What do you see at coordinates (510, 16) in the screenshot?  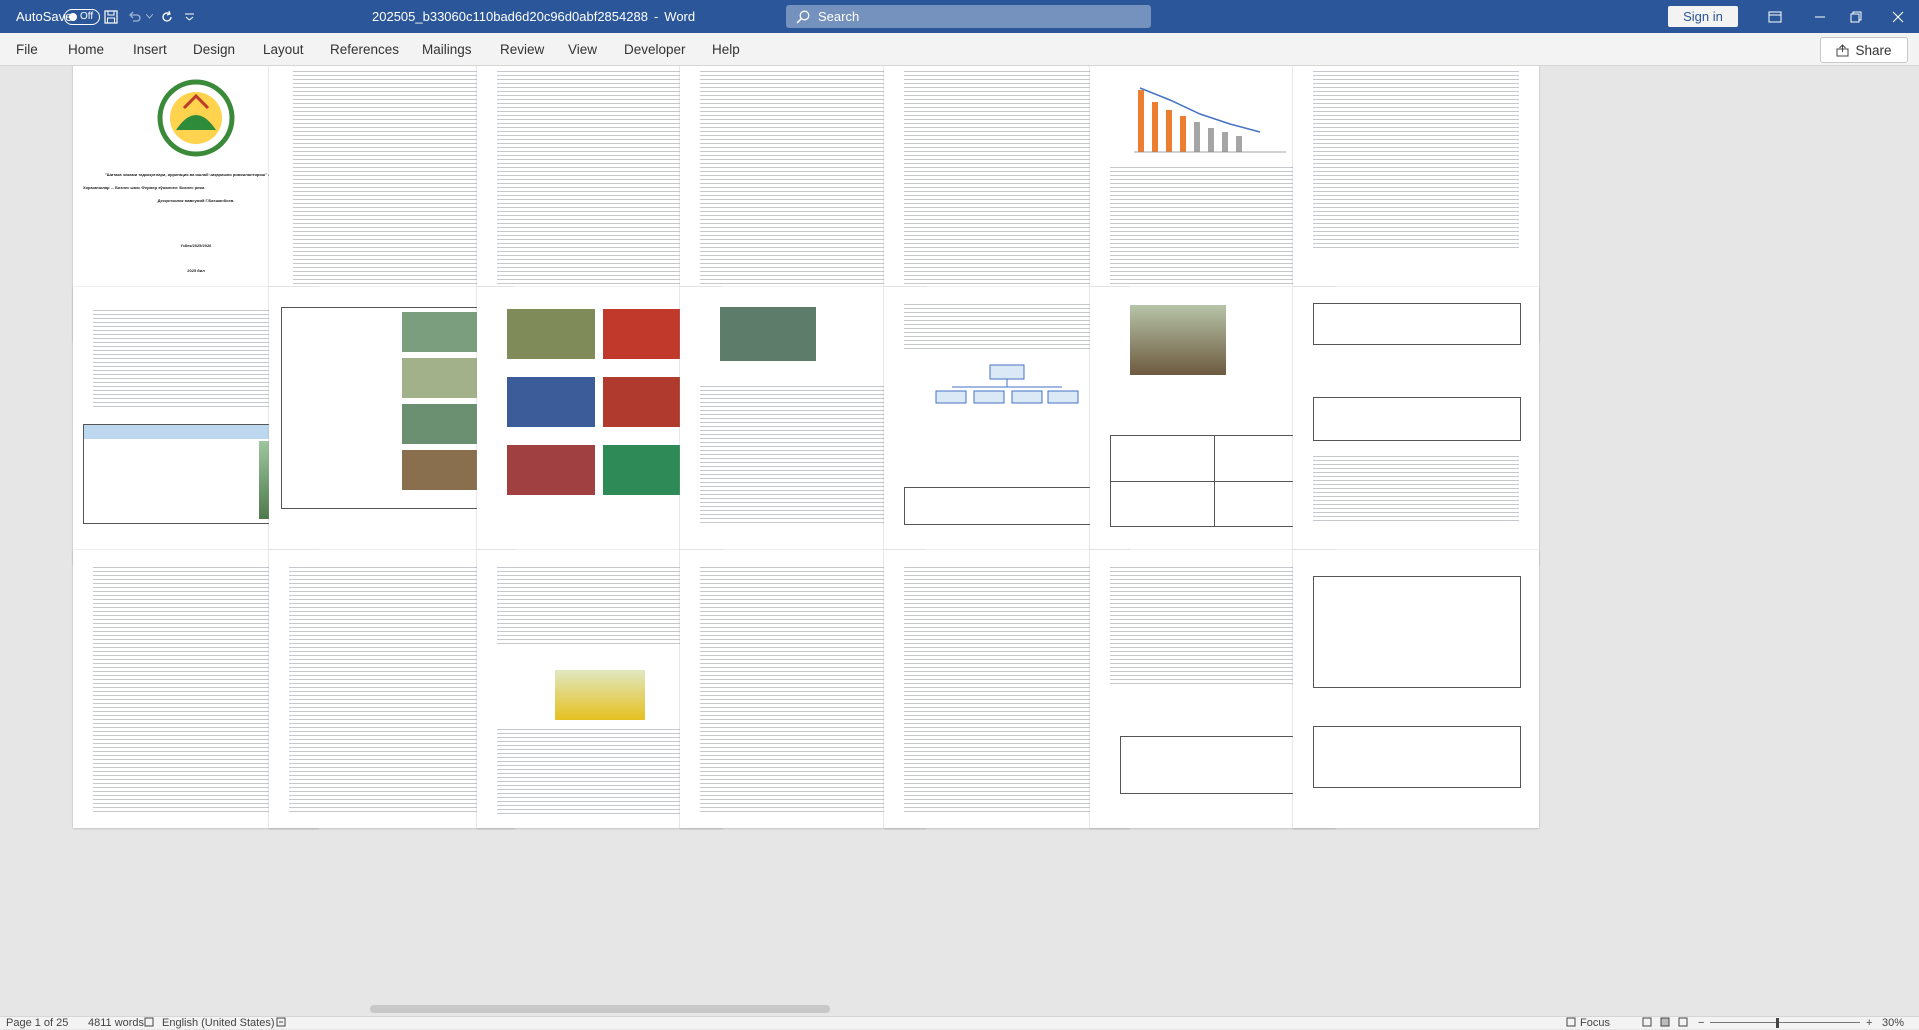 I see `document-title: 202505_b33060c110bad6d20c96d0abf2854288` at bounding box center [510, 16].